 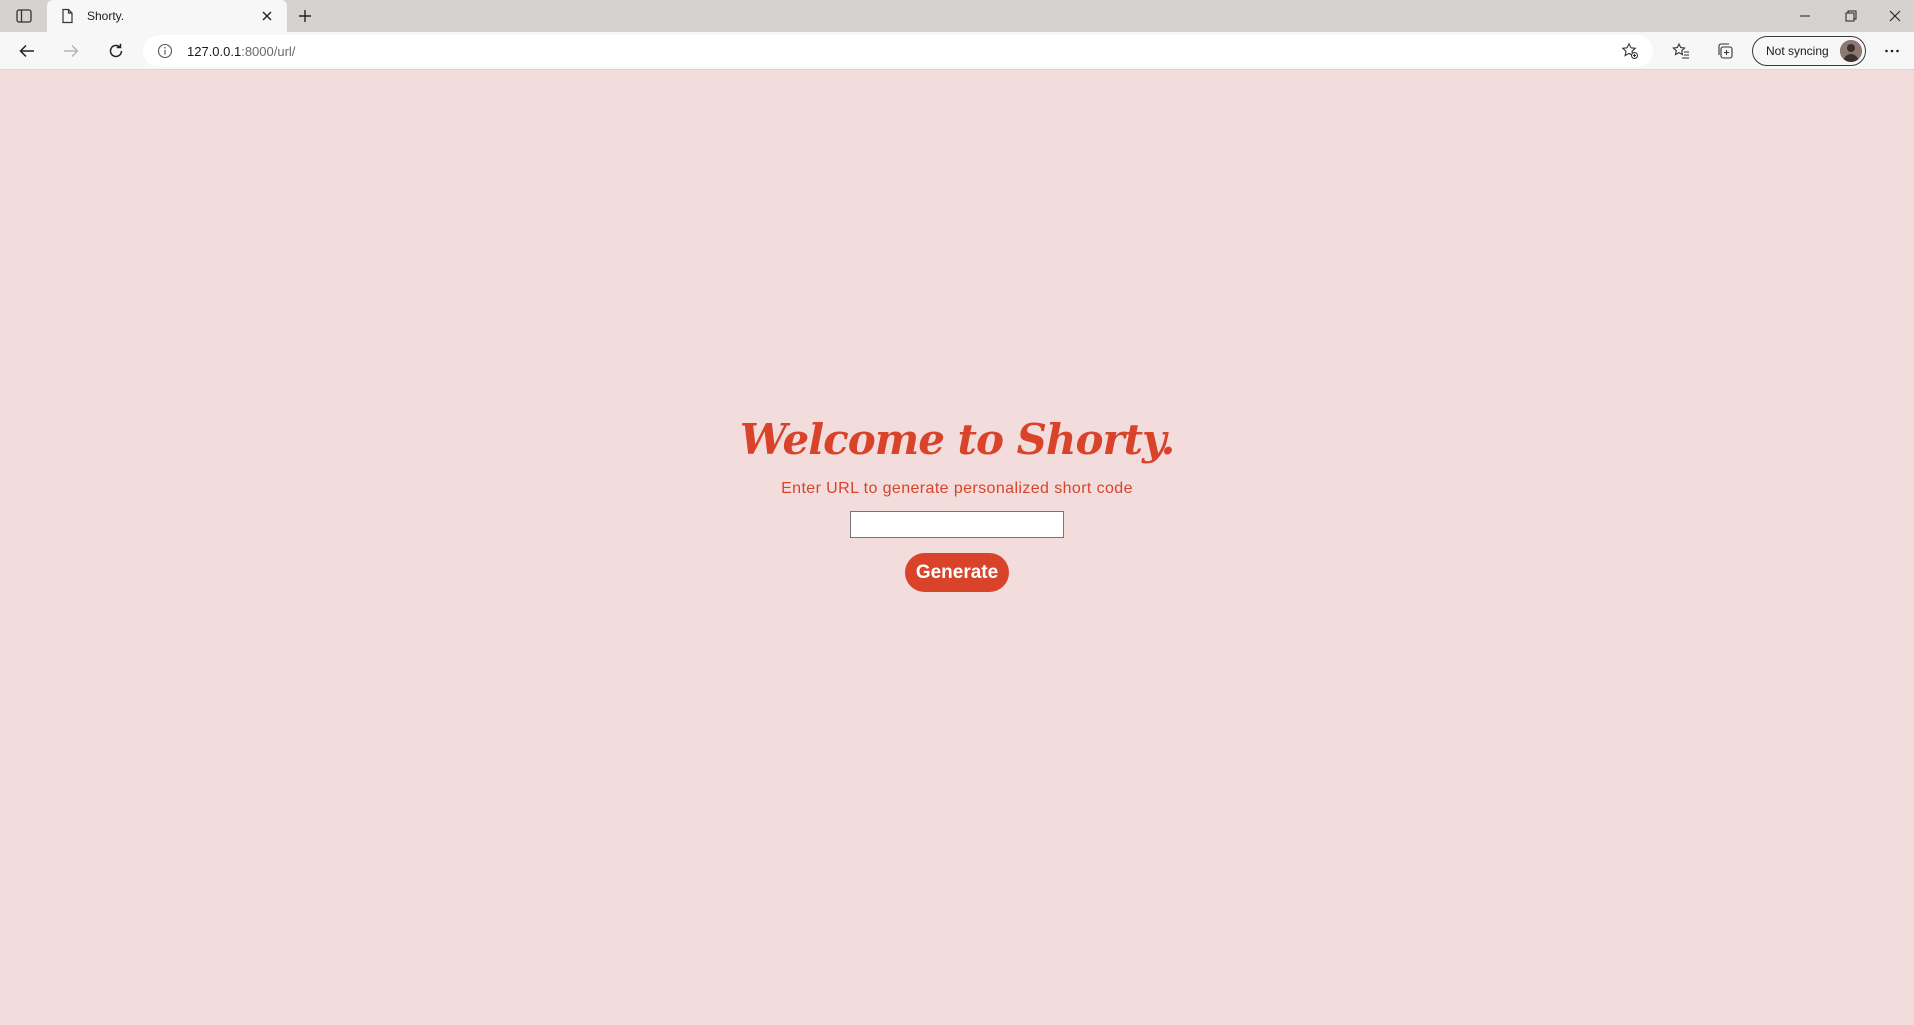 What do you see at coordinates (1893, 16) in the screenshot?
I see `window-close-icon` at bounding box center [1893, 16].